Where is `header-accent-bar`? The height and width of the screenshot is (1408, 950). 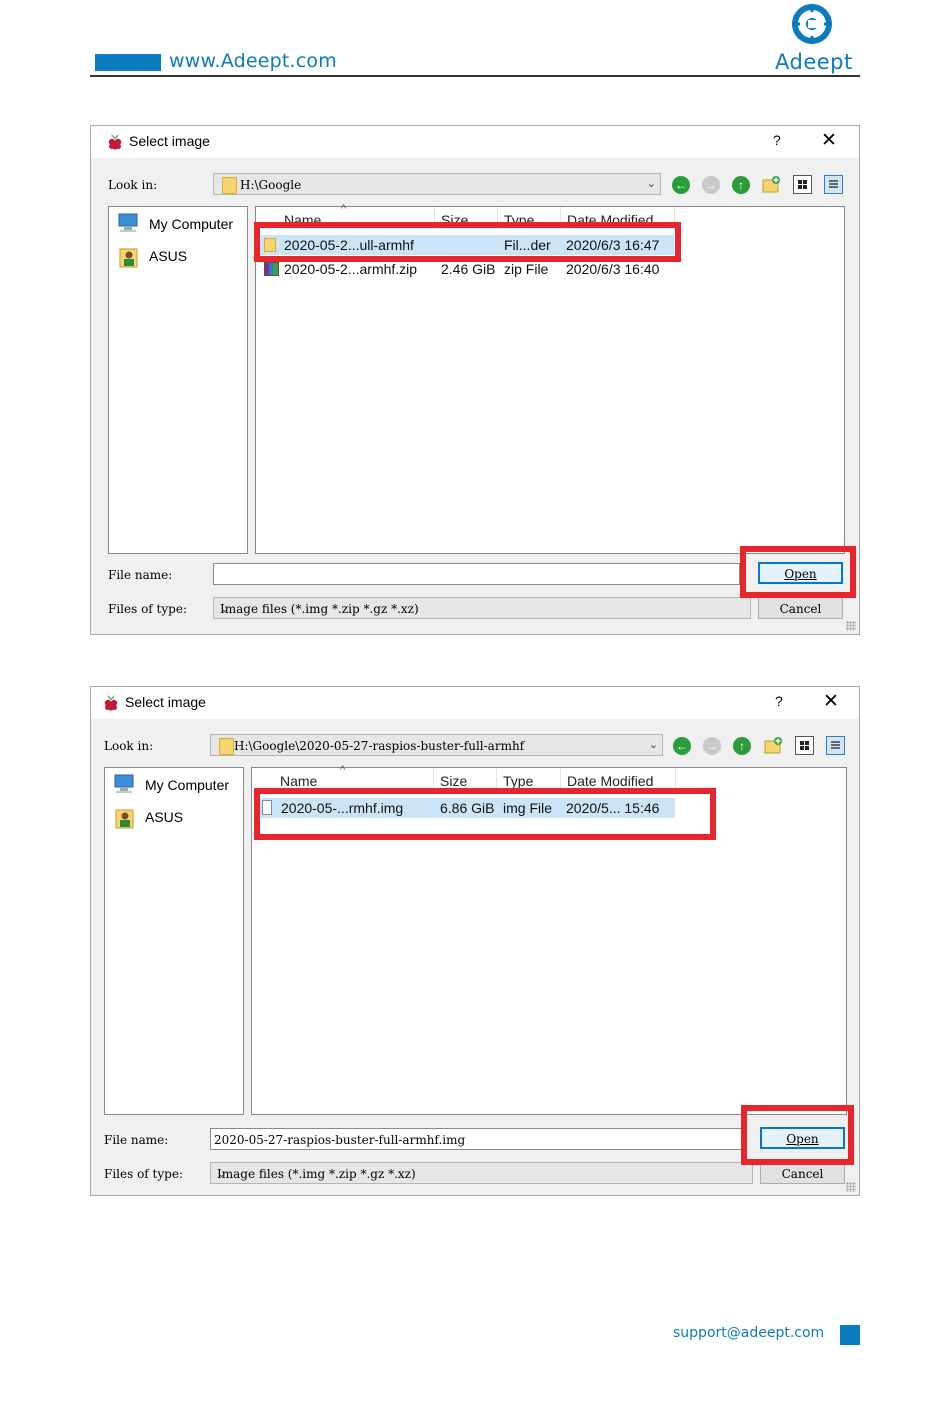 header-accent-bar is located at coordinates (128, 62).